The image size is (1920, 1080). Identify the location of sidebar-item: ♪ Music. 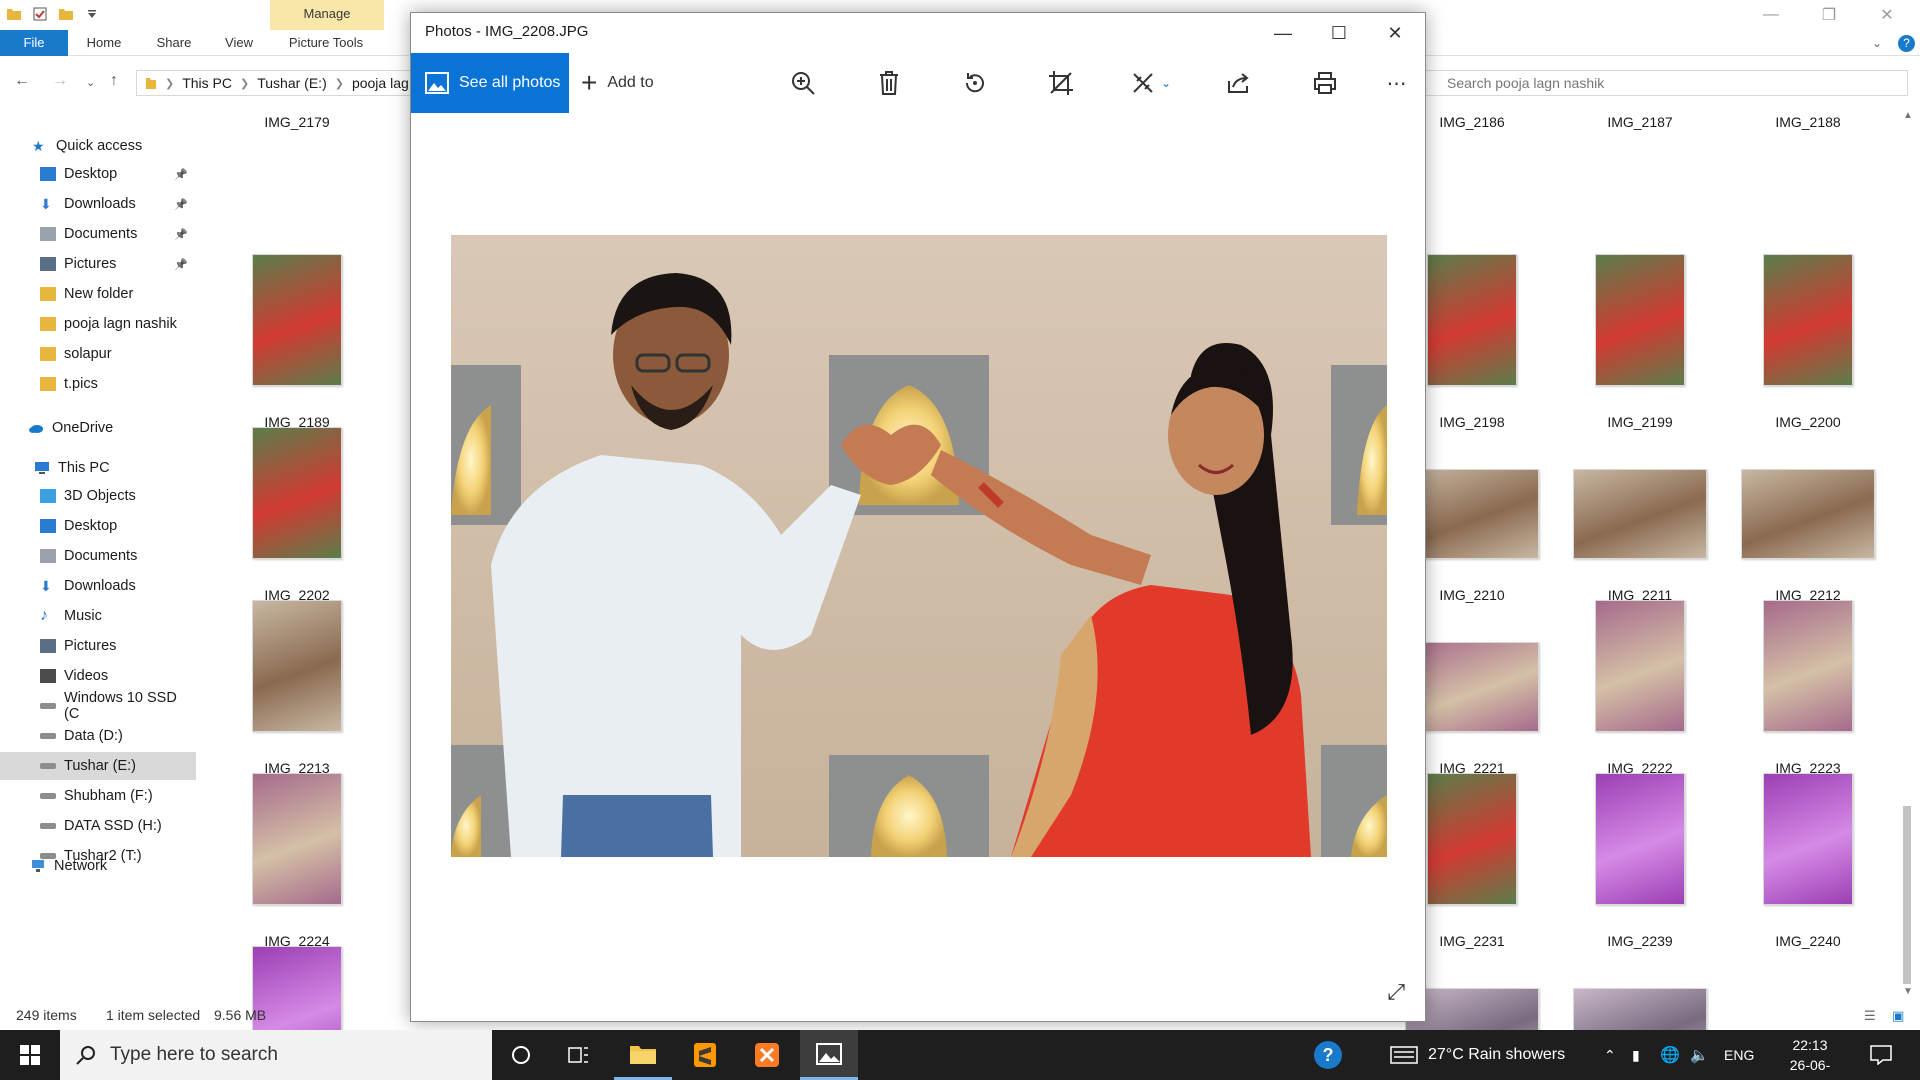
(98, 616).